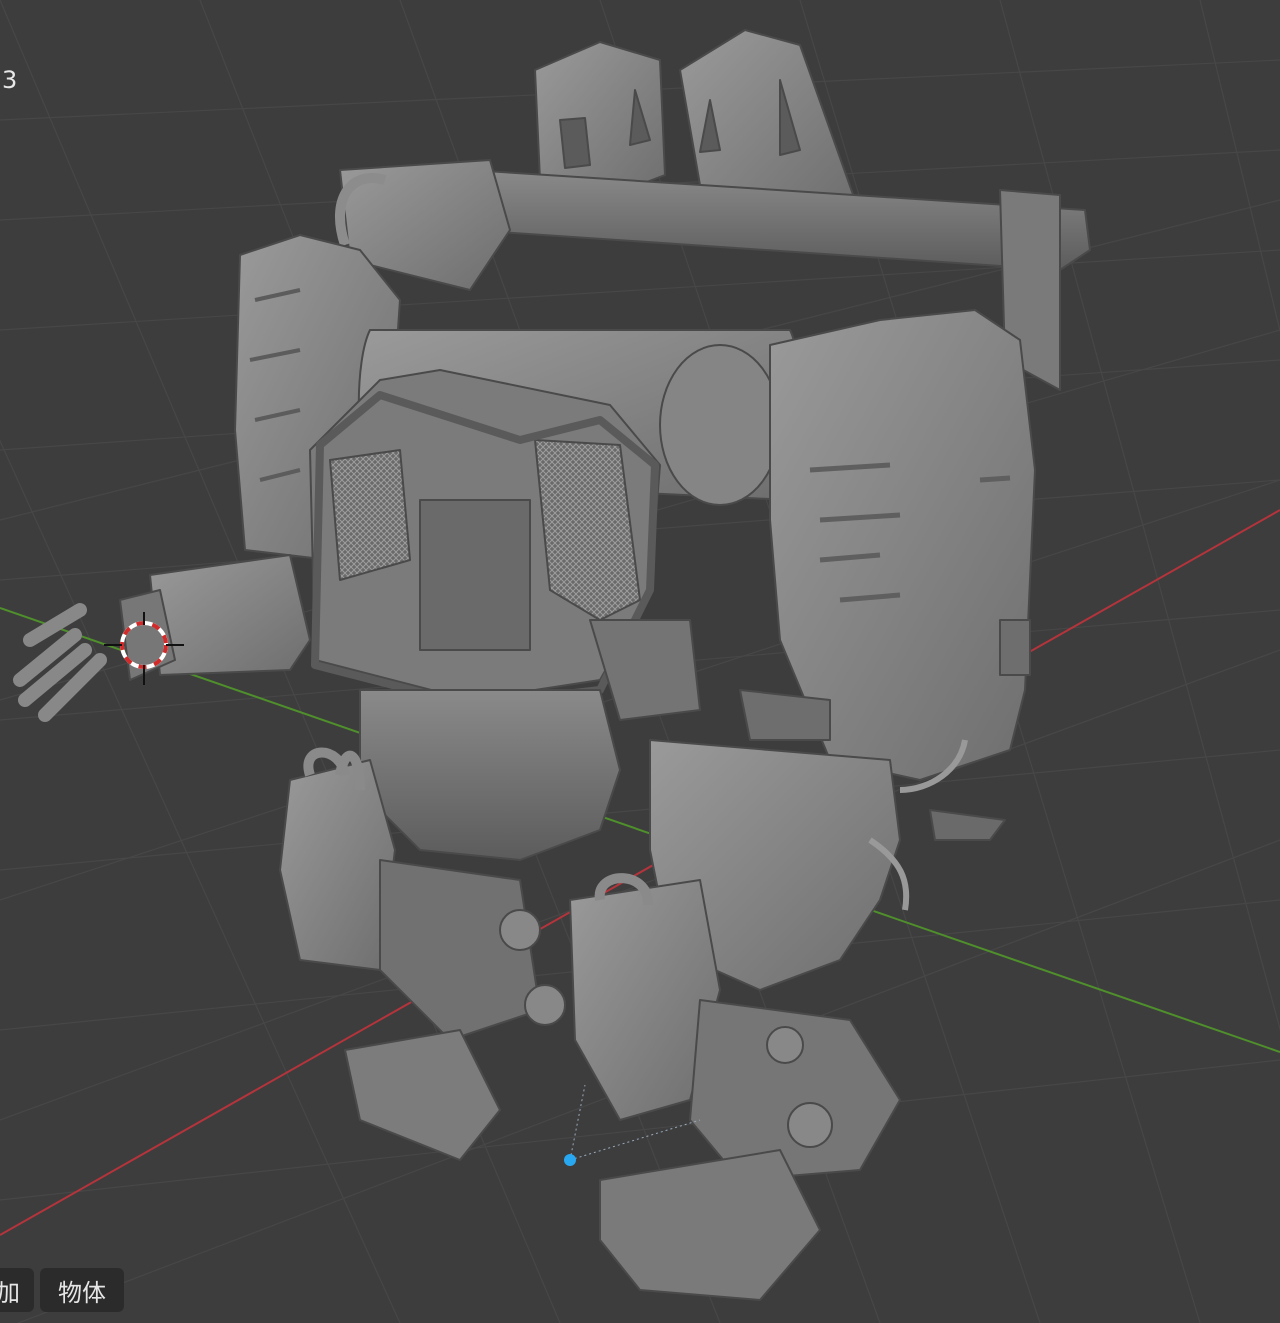 Image resolution: width=1280 pixels, height=1323 pixels. I want to click on add-menu-button: 加, so click(17, 1290).